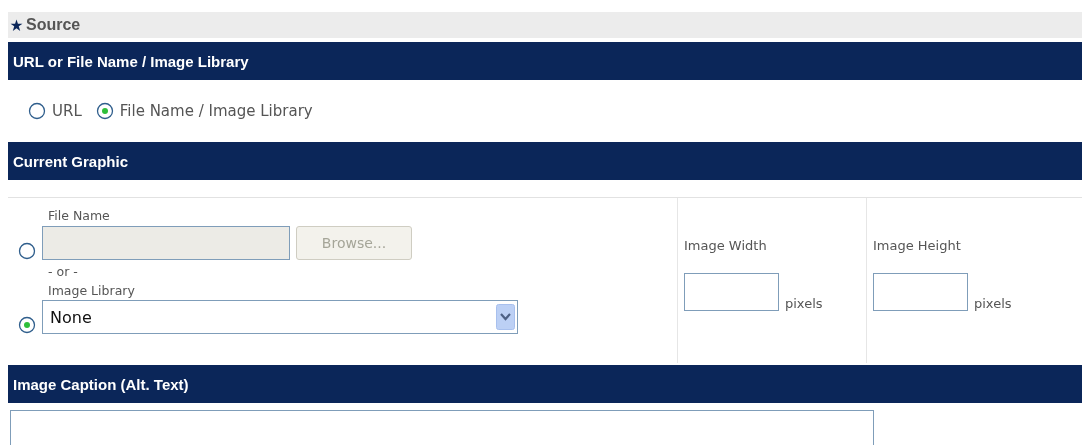  What do you see at coordinates (92, 290) in the screenshot?
I see `field-label: Image Library` at bounding box center [92, 290].